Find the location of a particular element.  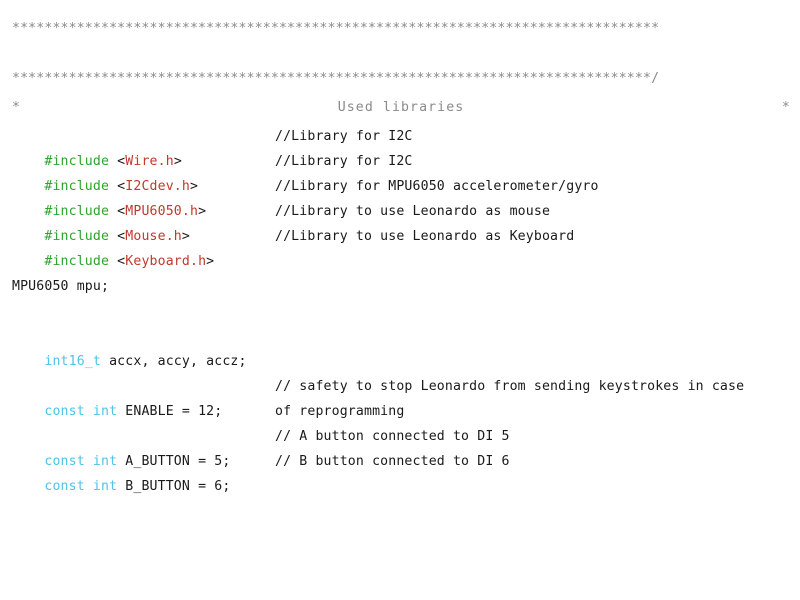

const-name-b-button: B_BUTTON = 6; is located at coordinates (174, 486).